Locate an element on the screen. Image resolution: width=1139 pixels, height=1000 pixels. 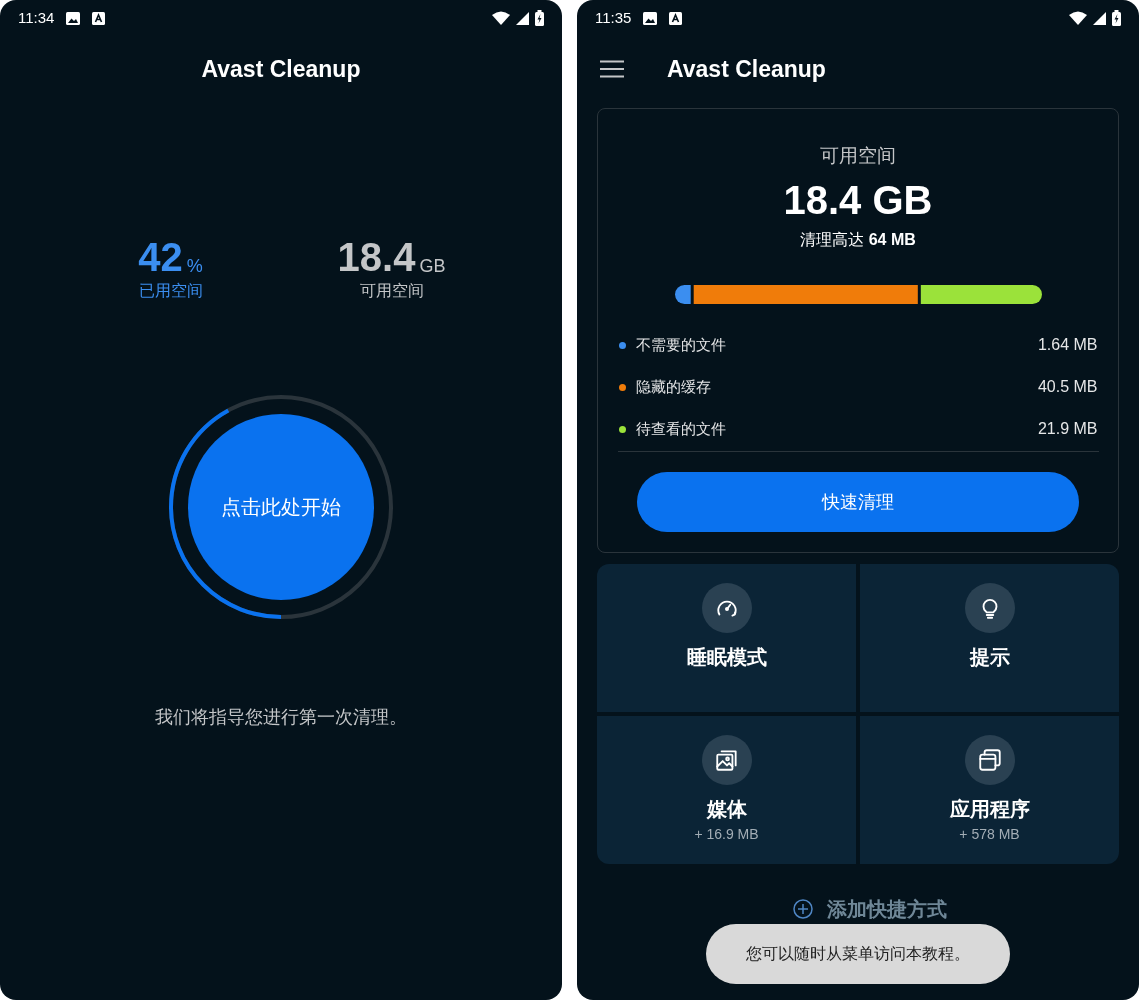
used-space-label: 已用空间 is located at coordinates (170, 290).